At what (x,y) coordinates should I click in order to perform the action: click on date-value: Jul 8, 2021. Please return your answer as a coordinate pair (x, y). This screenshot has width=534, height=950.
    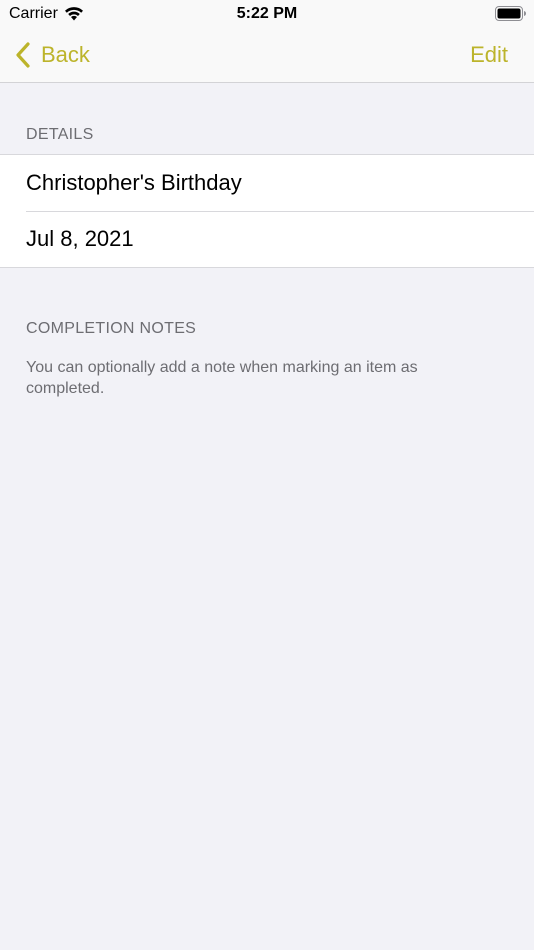
    Looking at the image, I should click on (80, 238).